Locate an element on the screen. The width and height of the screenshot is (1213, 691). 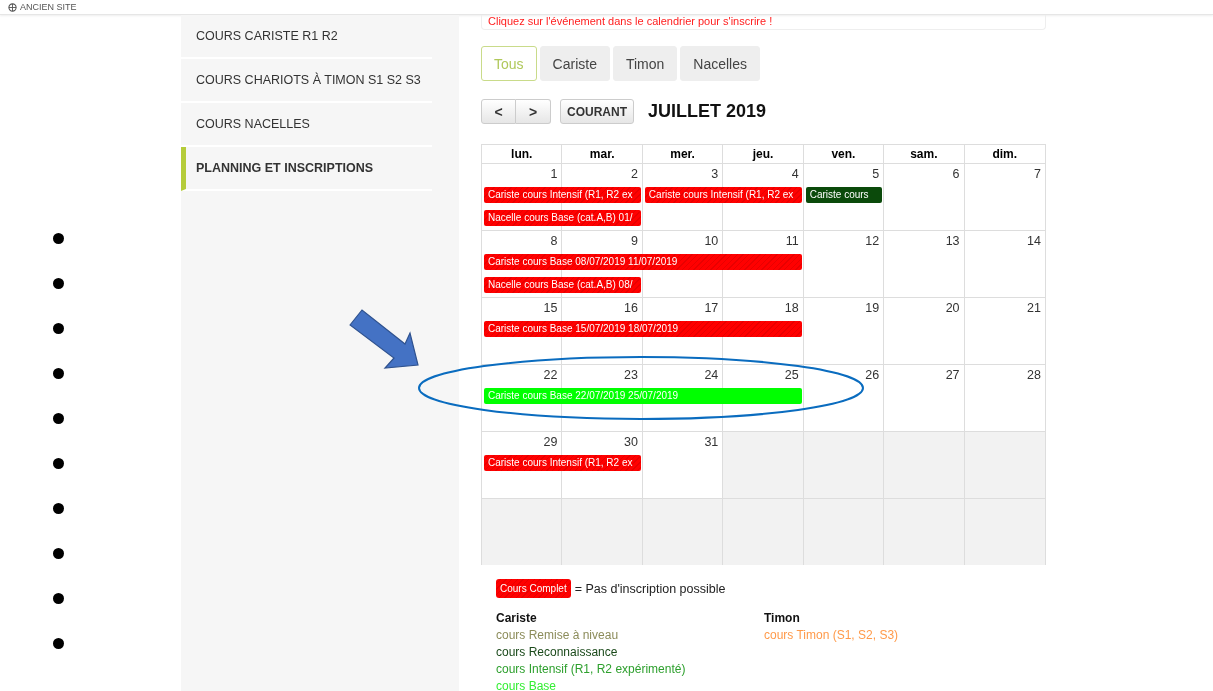
day-number: 23 is located at coordinates (631, 375).